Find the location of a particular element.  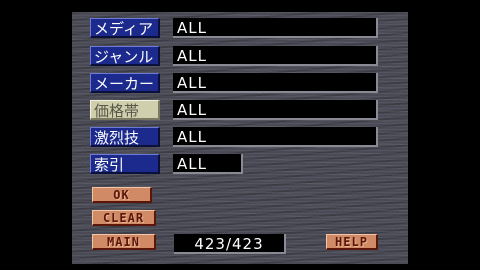

filter-value-price-range: ALL is located at coordinates (275, 110).